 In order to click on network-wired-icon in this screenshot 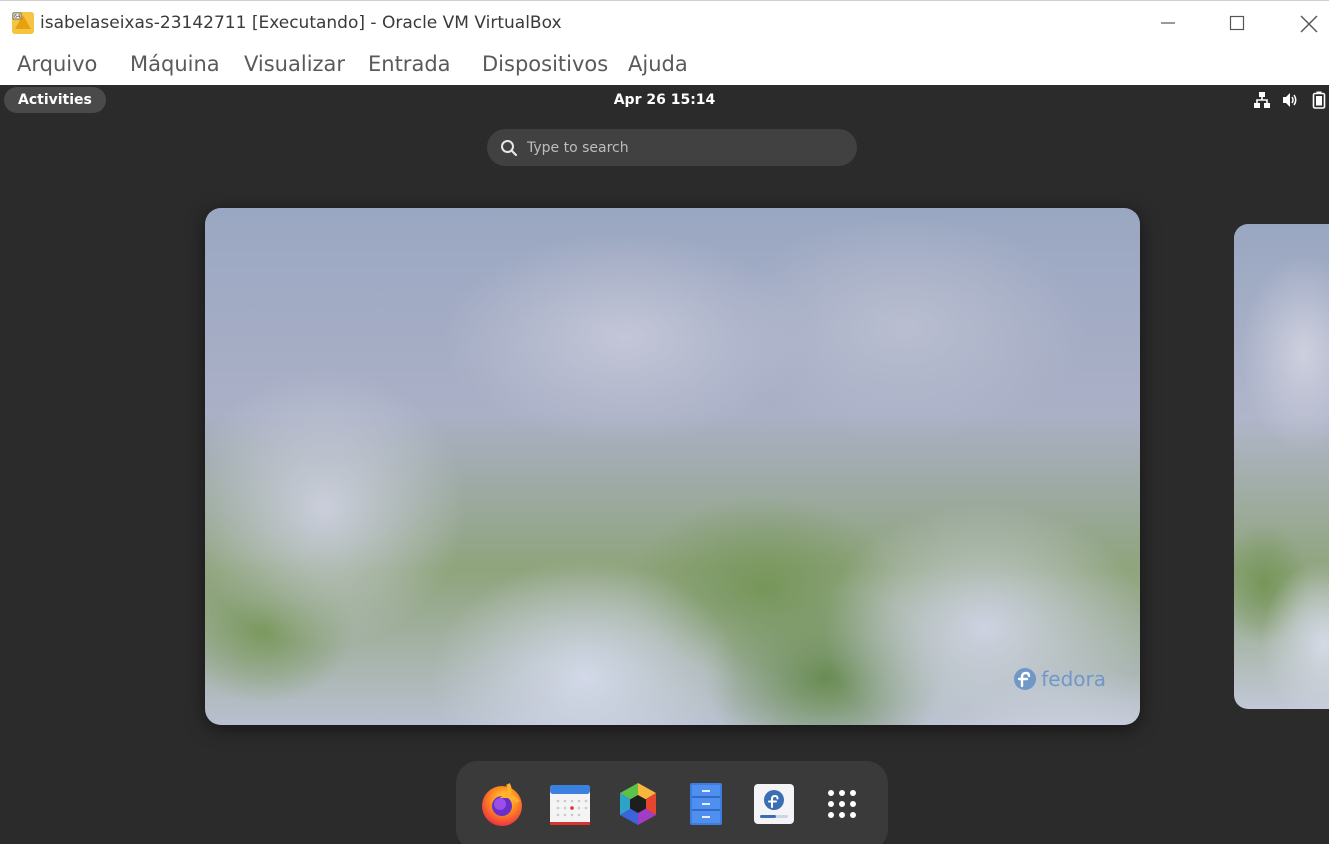, I will do `click(1262, 102)`.